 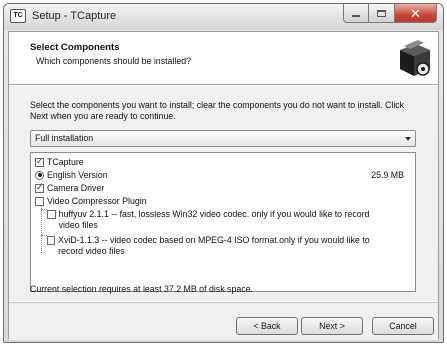 What do you see at coordinates (408, 139) in the screenshot?
I see `chevron-down-icon` at bounding box center [408, 139].